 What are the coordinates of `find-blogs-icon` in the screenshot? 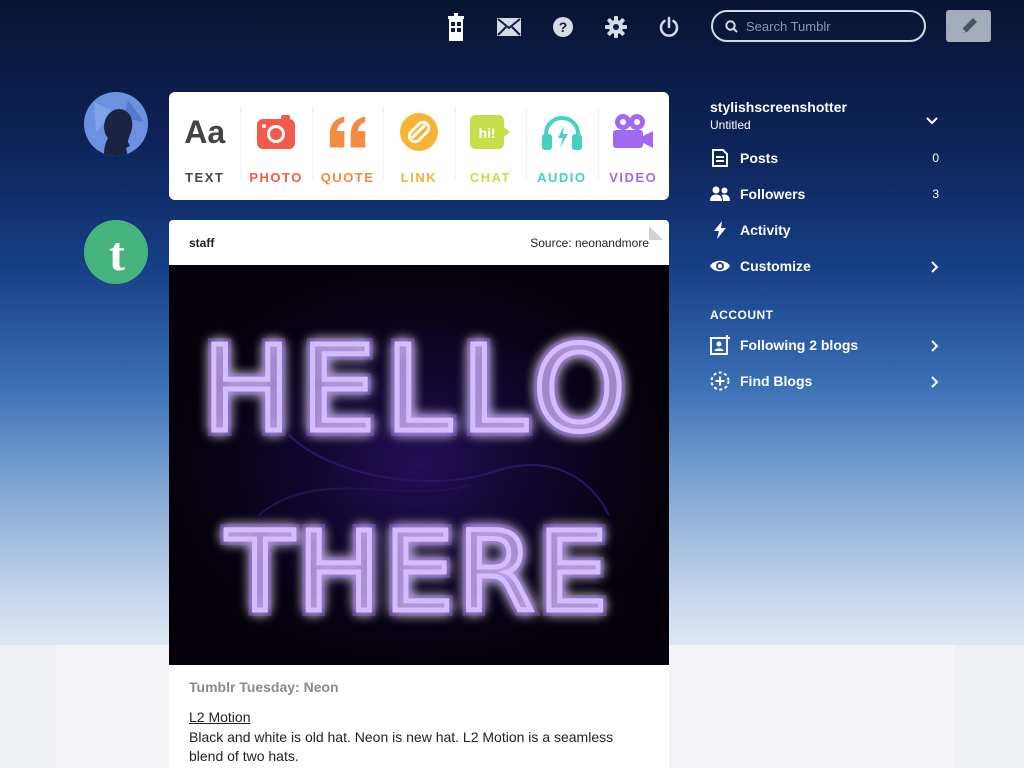 It's located at (720, 381).